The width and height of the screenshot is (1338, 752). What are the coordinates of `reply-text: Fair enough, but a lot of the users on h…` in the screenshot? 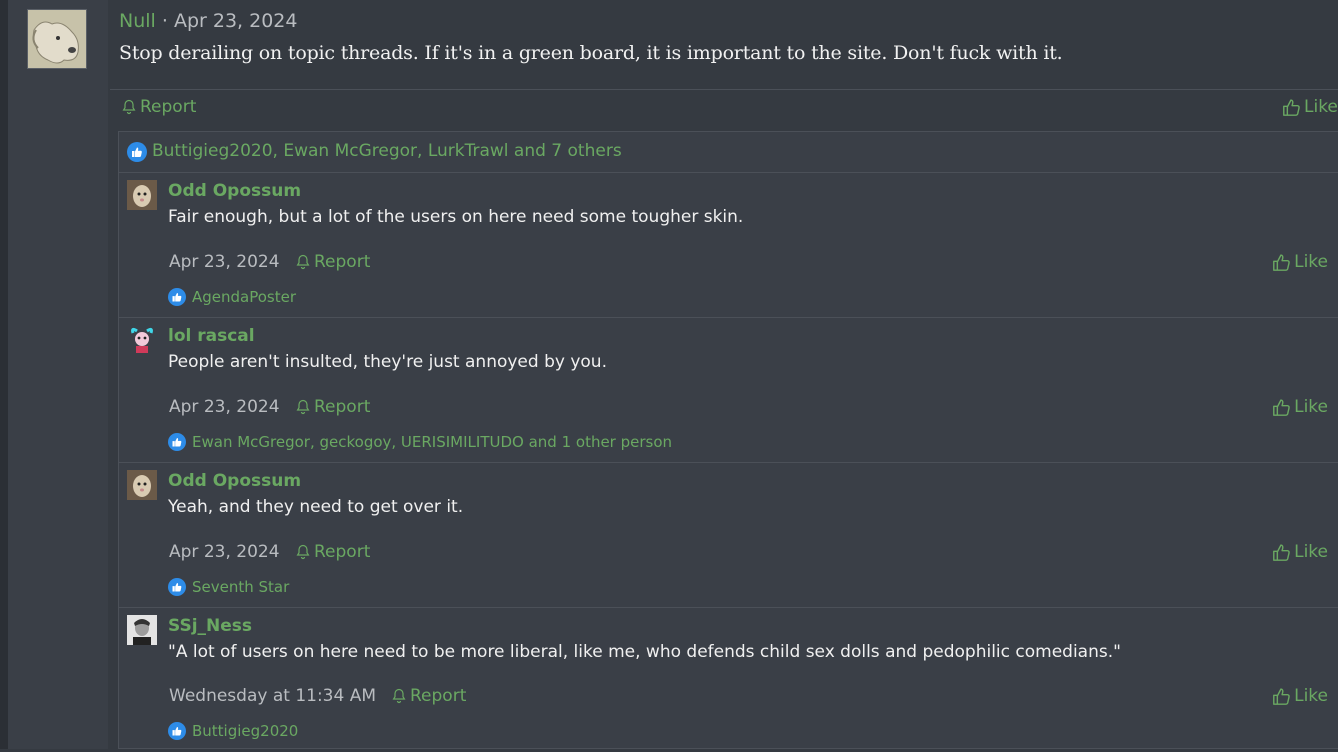 It's located at (456, 217).